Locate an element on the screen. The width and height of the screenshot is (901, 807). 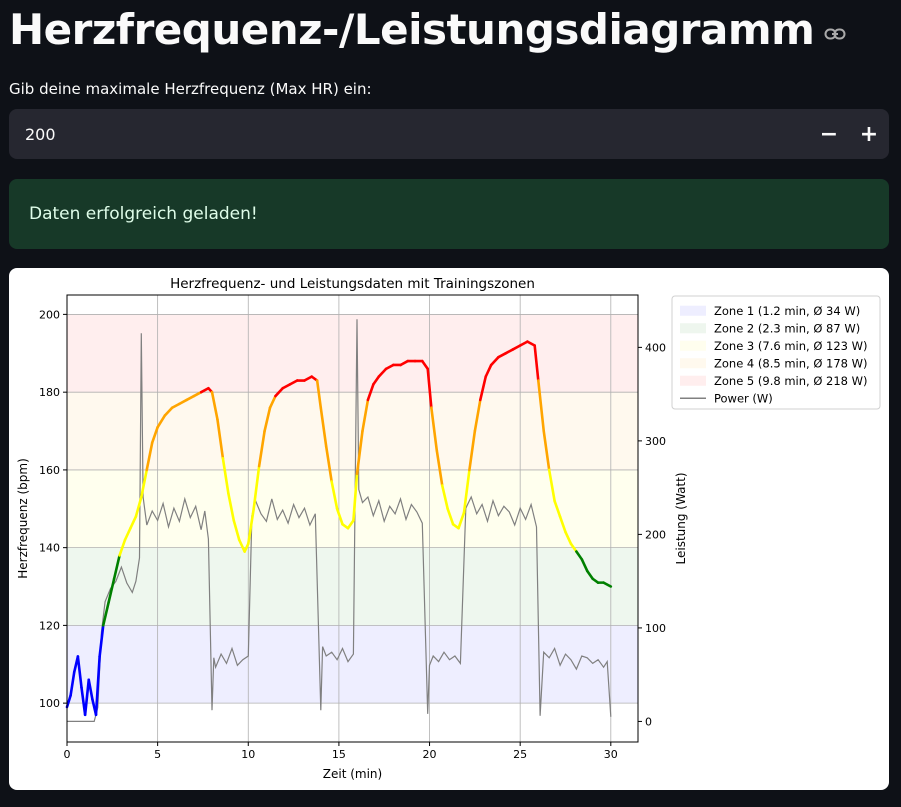
legend-entry-label: Zone 1 (1.2 min, Ø 34 W) is located at coordinates (787, 311).